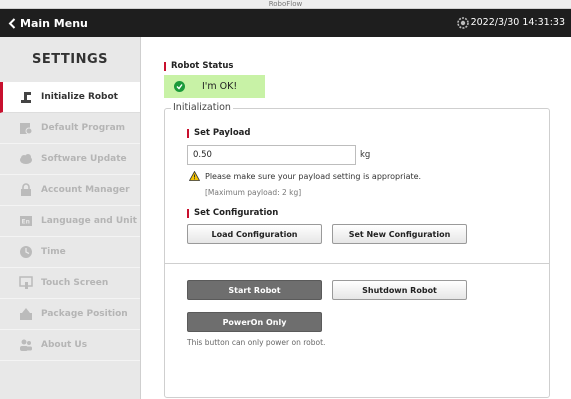 This screenshot has height=399, width=571. I want to click on touch-screen-icon, so click(26, 282).